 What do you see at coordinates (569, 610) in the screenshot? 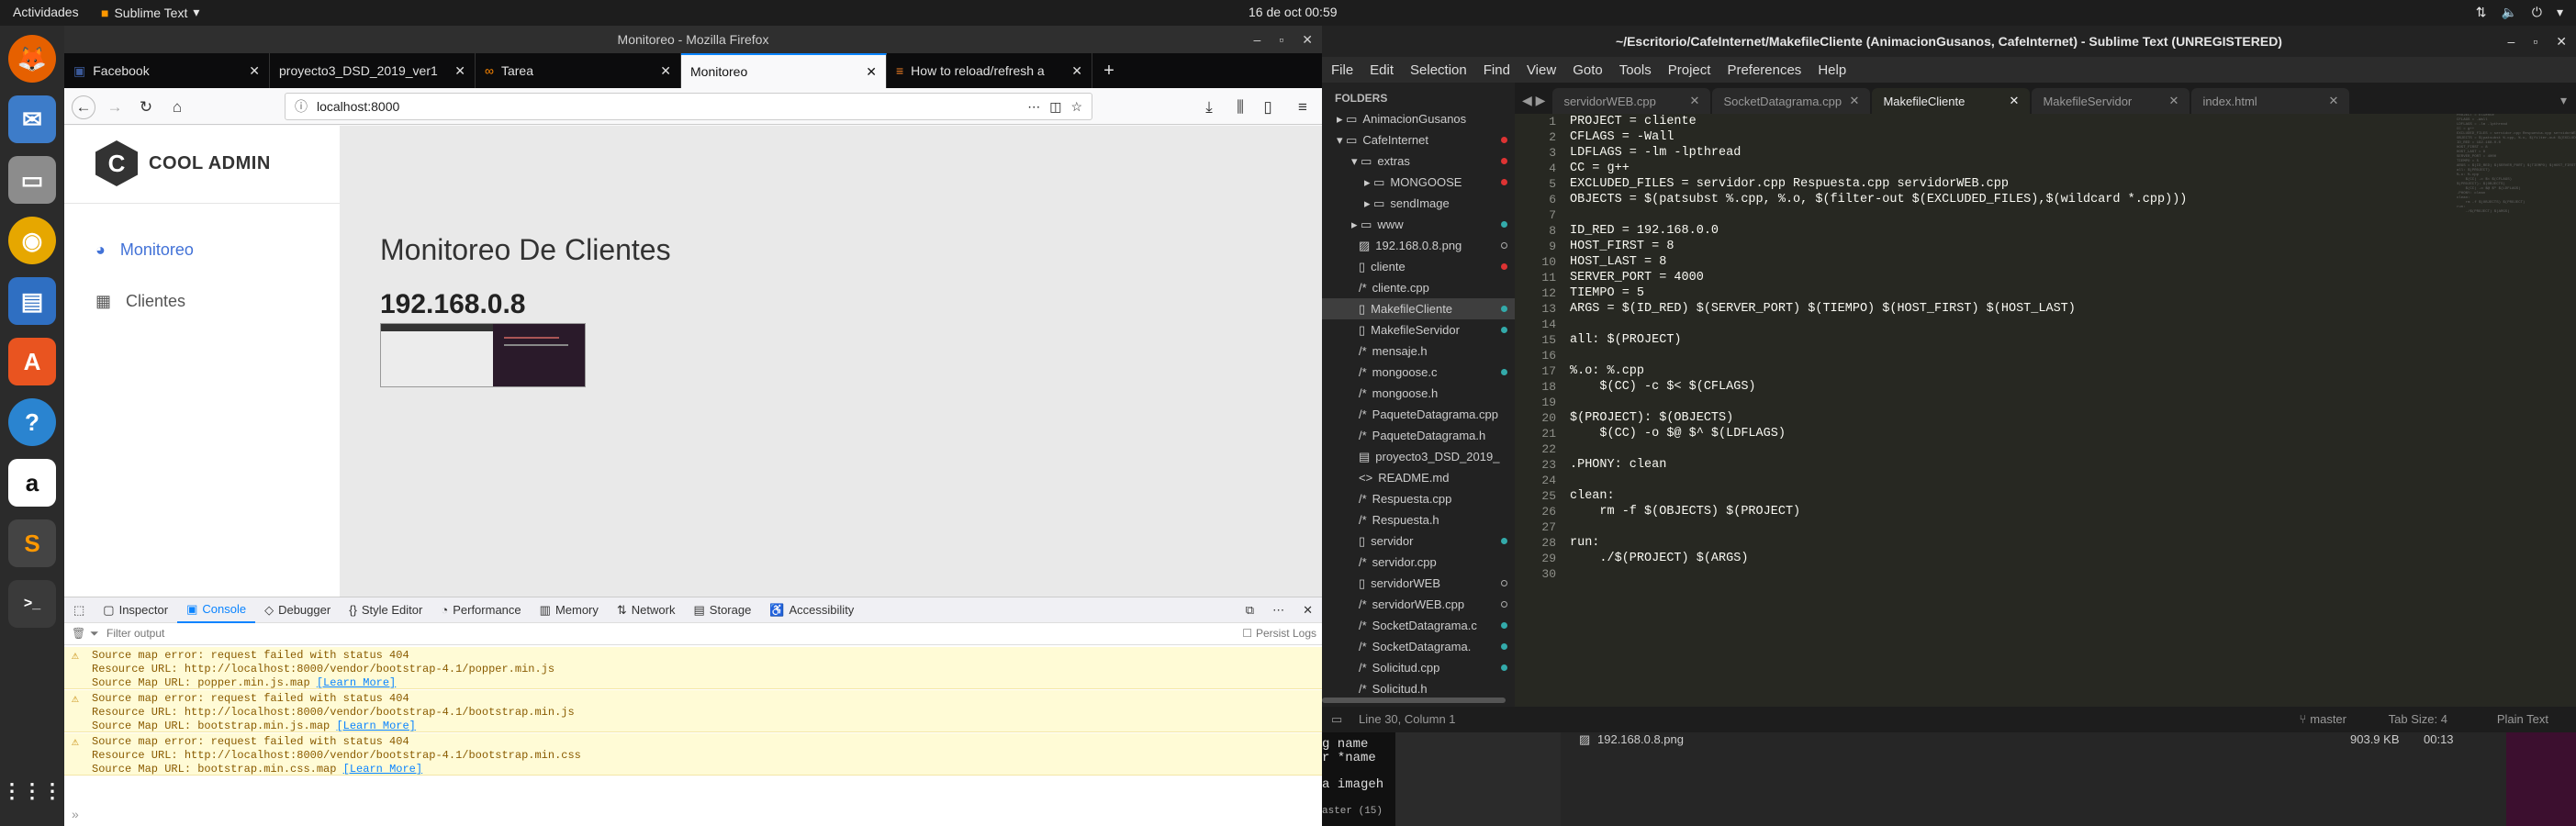
I see `tab-memory: ▥ Memory` at bounding box center [569, 610].